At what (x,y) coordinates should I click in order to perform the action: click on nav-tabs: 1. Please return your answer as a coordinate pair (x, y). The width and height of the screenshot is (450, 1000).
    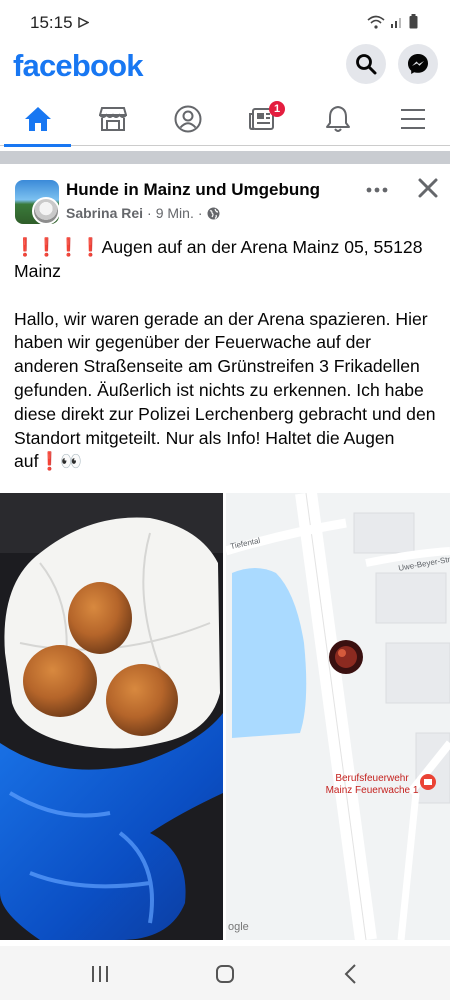
    Looking at the image, I should click on (225, 119).